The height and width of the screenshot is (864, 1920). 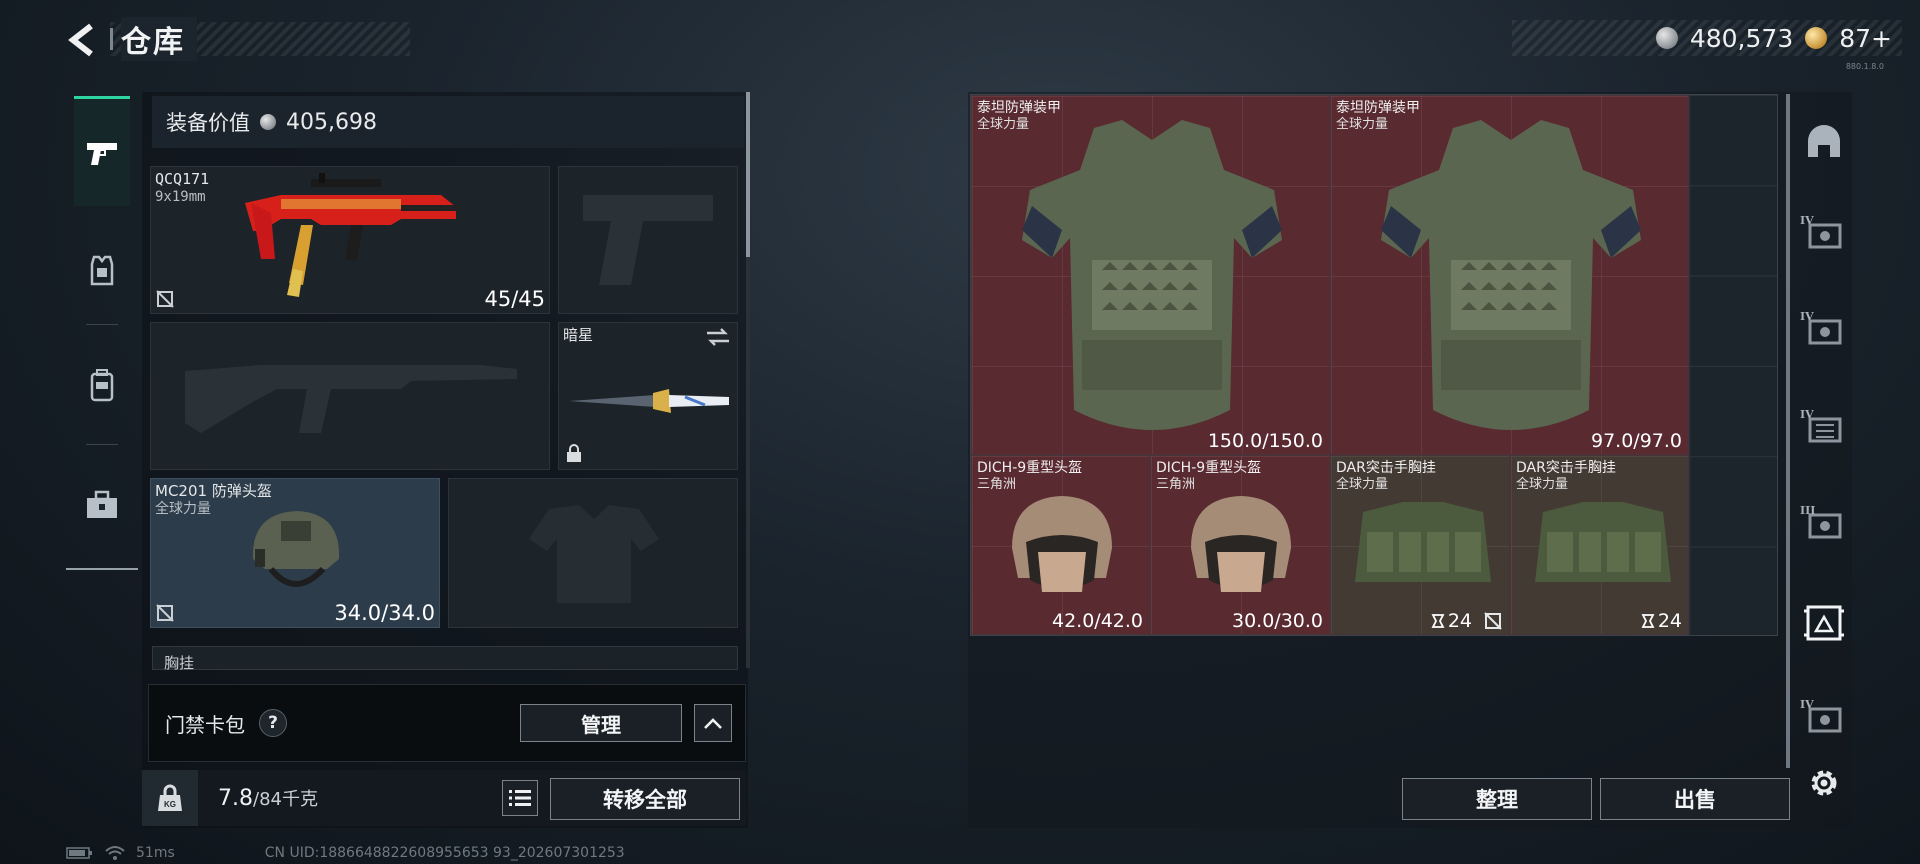 I want to click on storage-item-titan-armor: 泰坦防弹装甲 全球力量 97.0/97.0, so click(x=1509, y=275).